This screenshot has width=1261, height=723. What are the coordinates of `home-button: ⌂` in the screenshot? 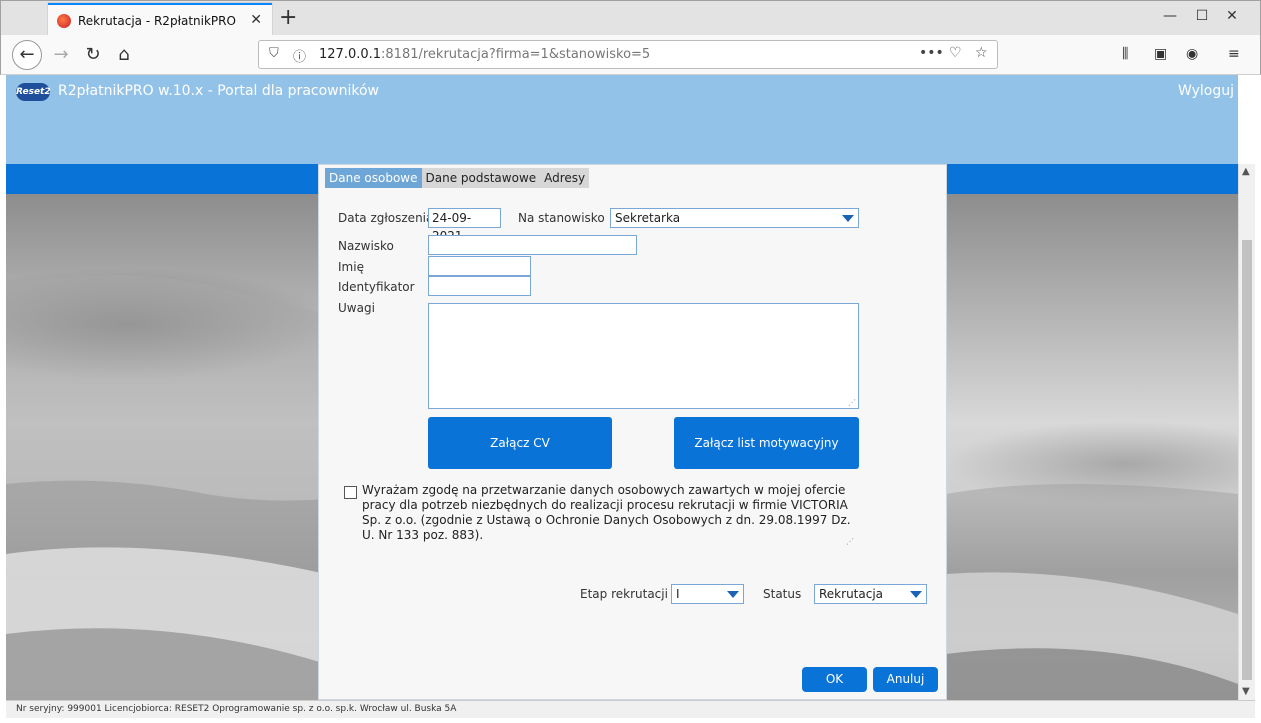 It's located at (124, 55).